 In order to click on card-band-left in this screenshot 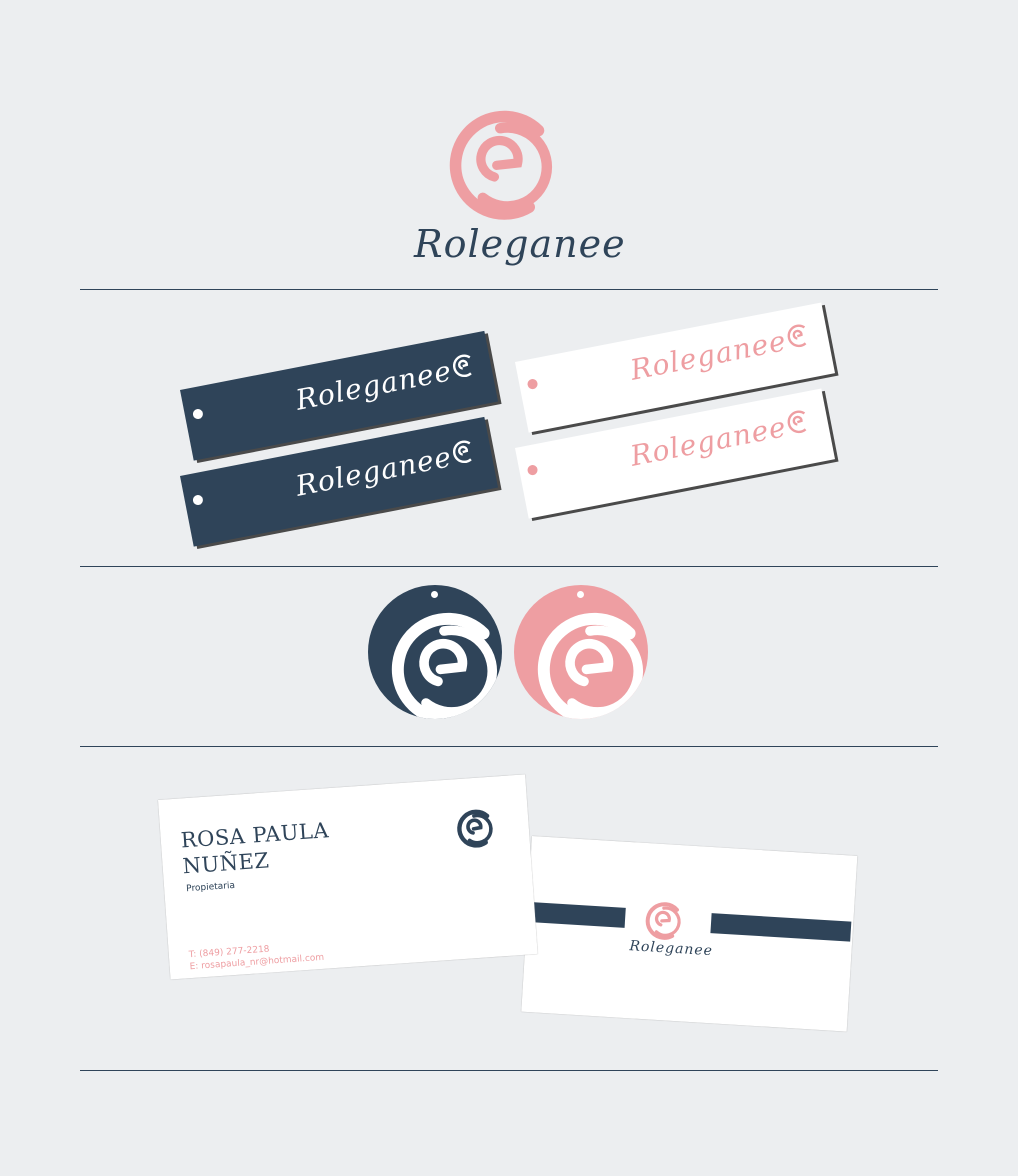, I will do `click(577, 914)`.